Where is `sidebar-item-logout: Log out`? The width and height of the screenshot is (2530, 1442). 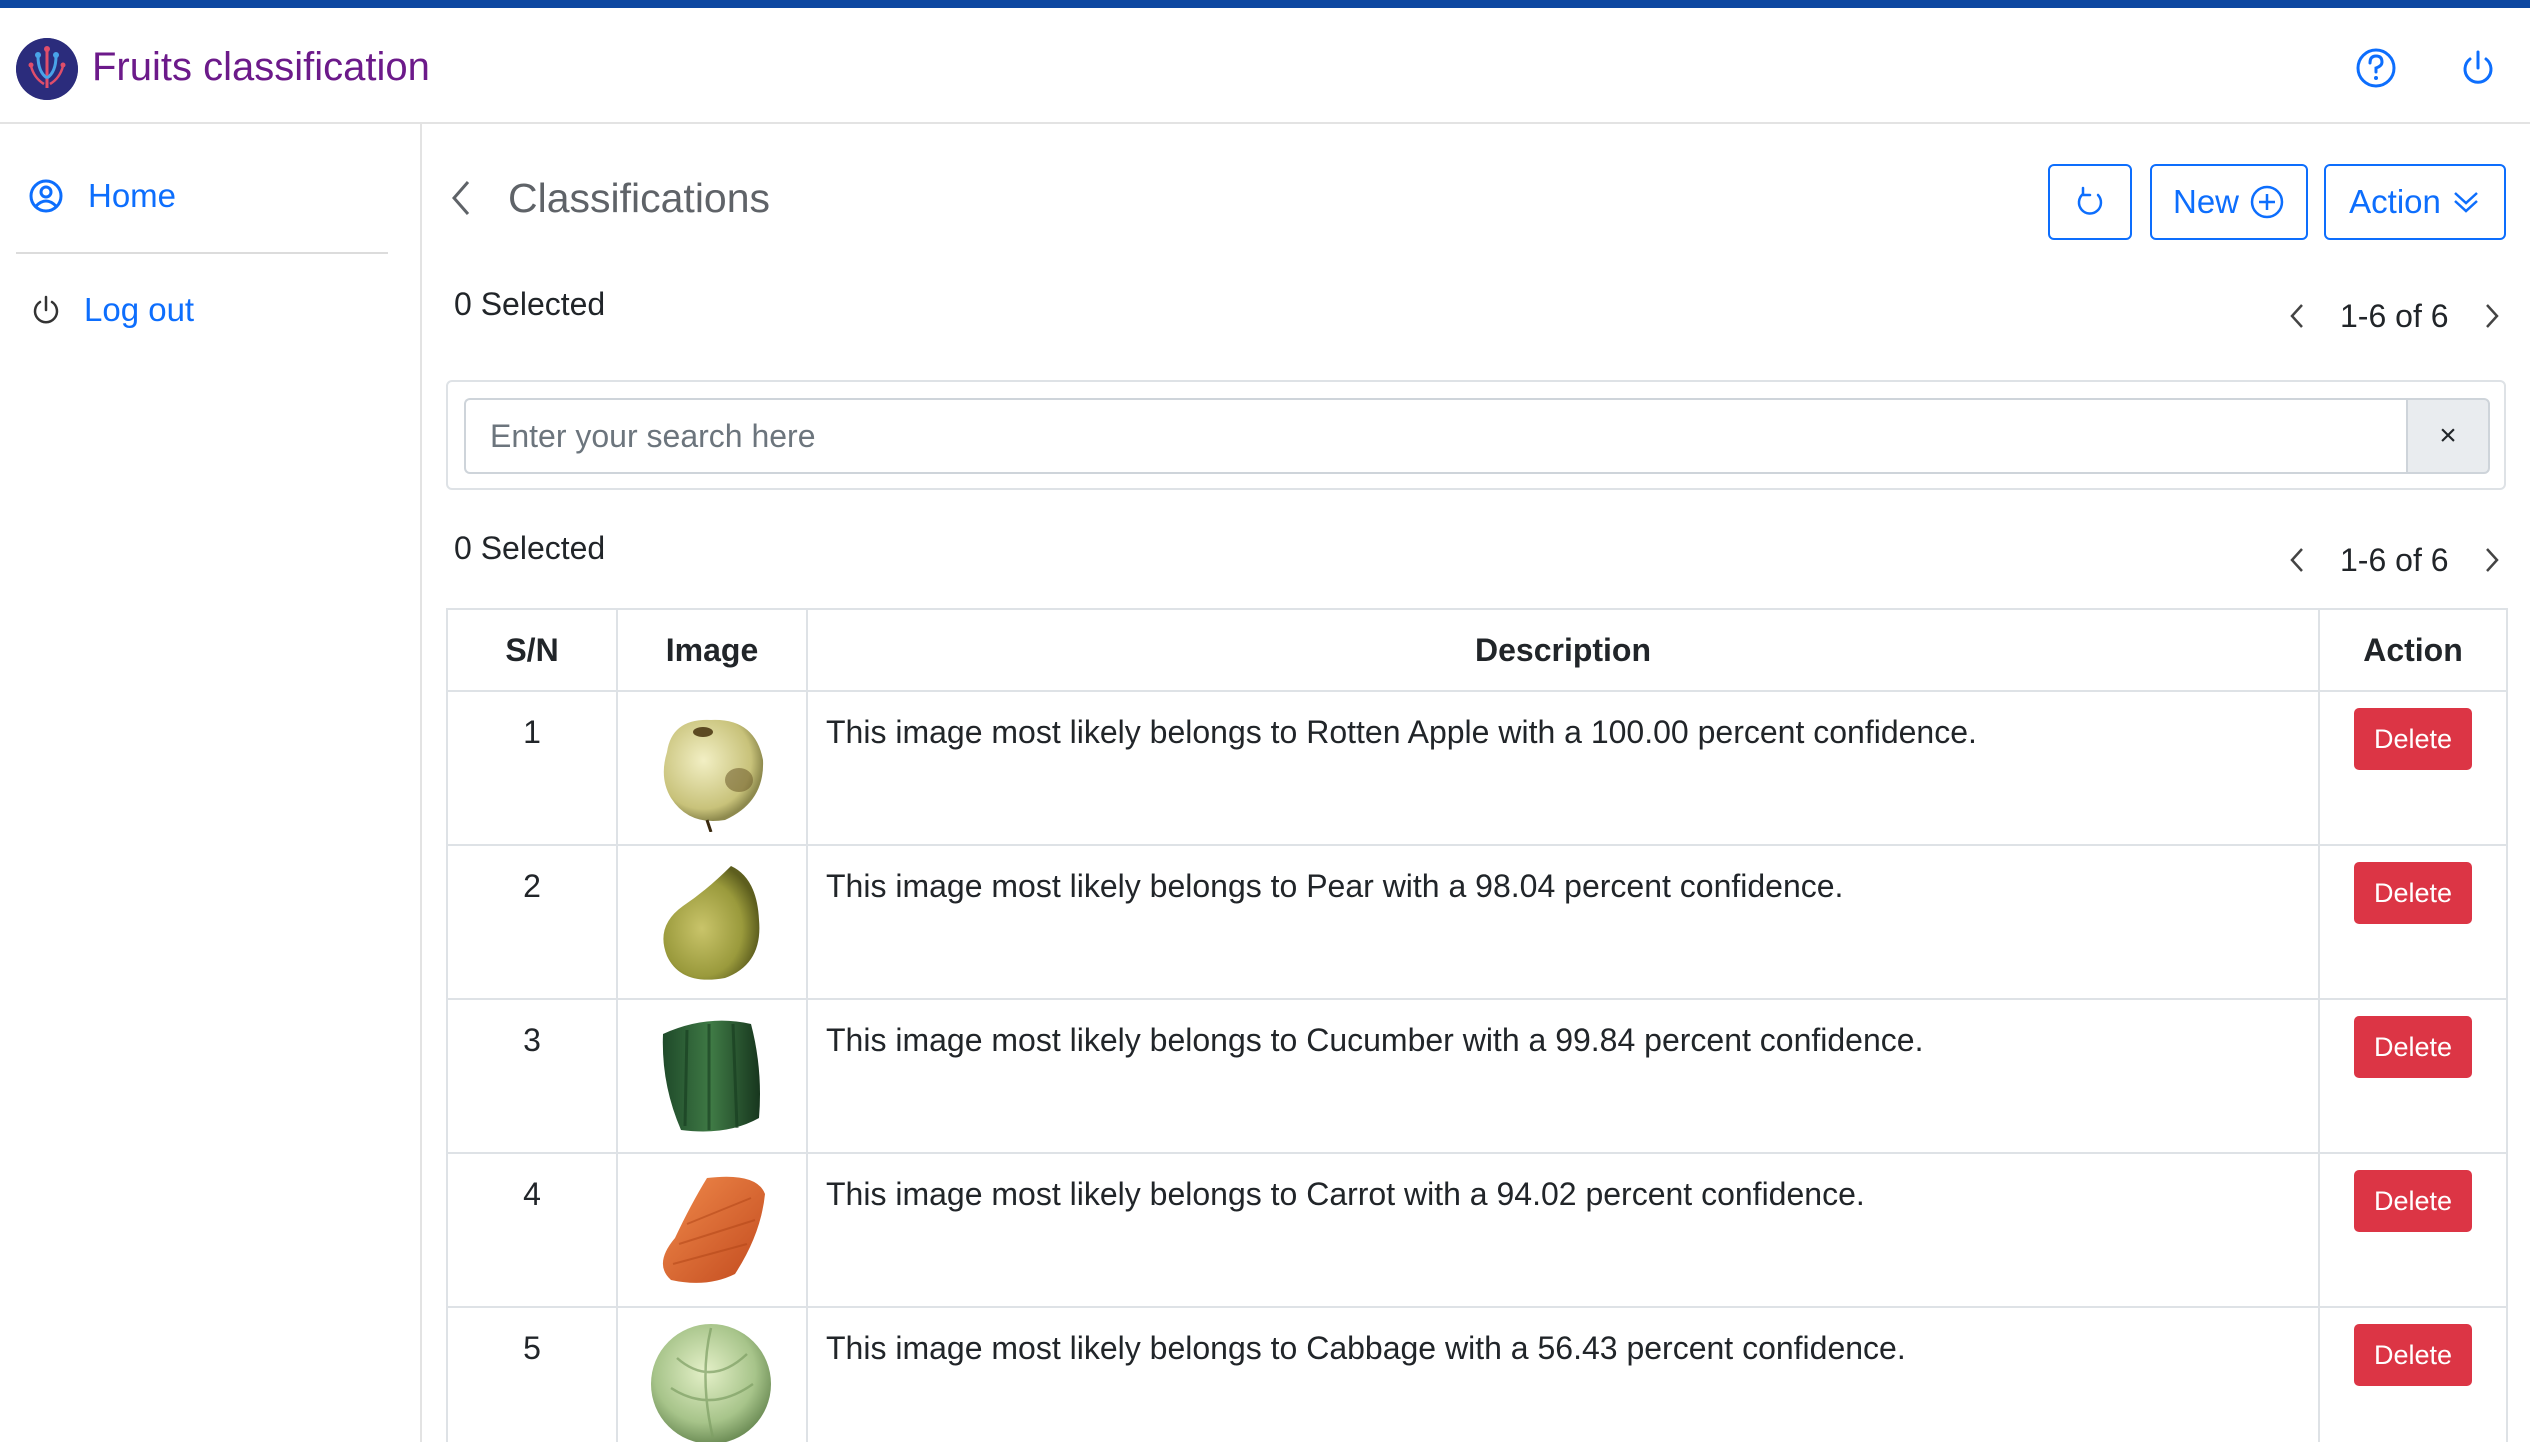 sidebar-item-logout: Log out is located at coordinates (113, 310).